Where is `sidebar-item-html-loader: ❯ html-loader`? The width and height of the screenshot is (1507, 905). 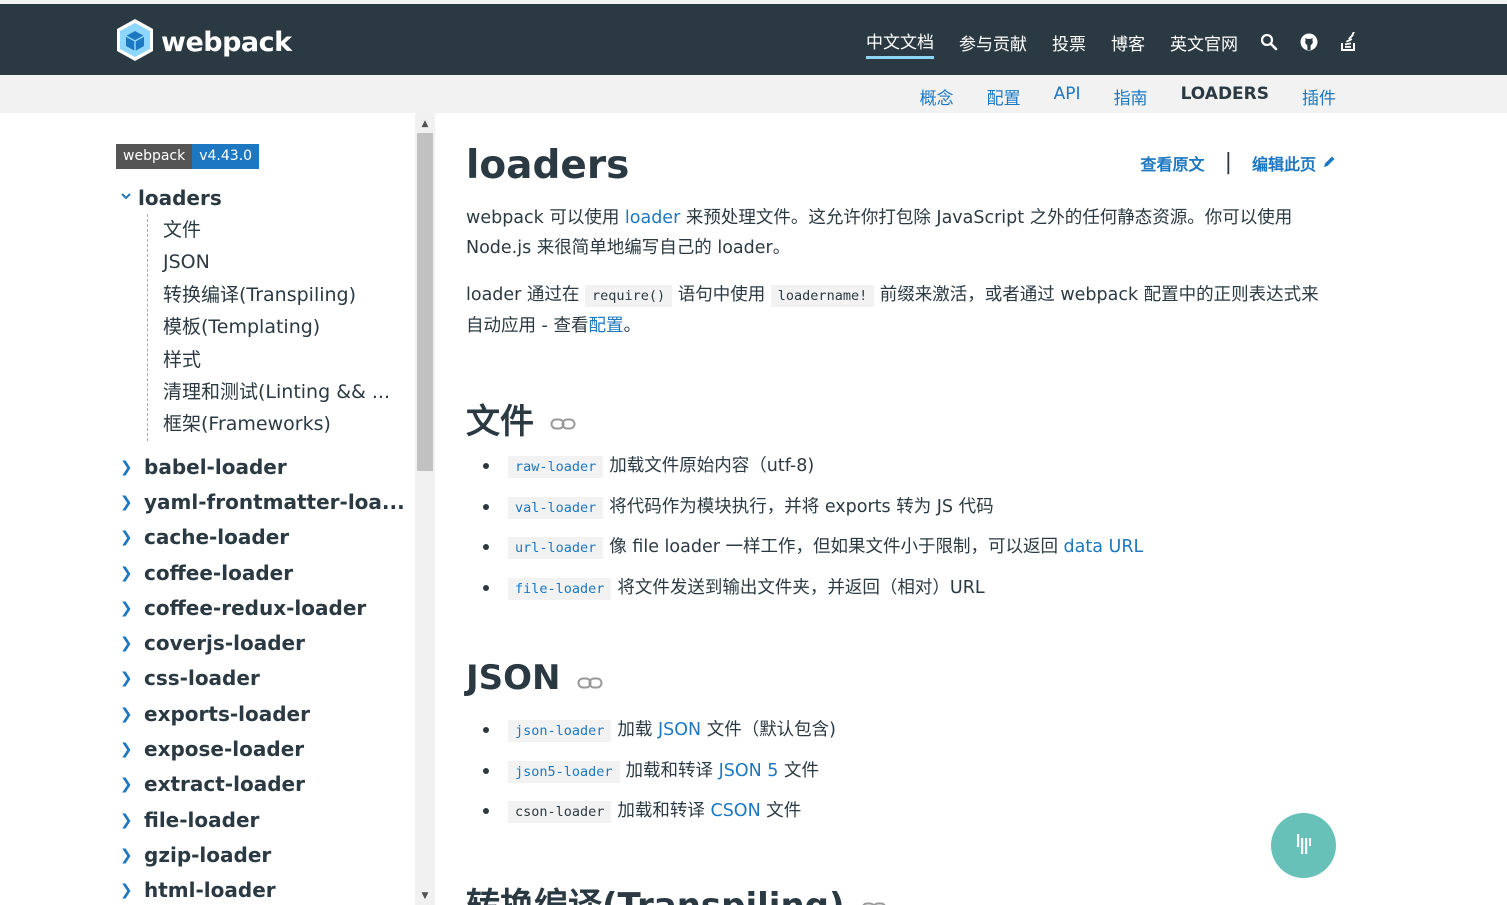
sidebar-item-html-loader: ❯ html-loader is located at coordinates (262, 889).